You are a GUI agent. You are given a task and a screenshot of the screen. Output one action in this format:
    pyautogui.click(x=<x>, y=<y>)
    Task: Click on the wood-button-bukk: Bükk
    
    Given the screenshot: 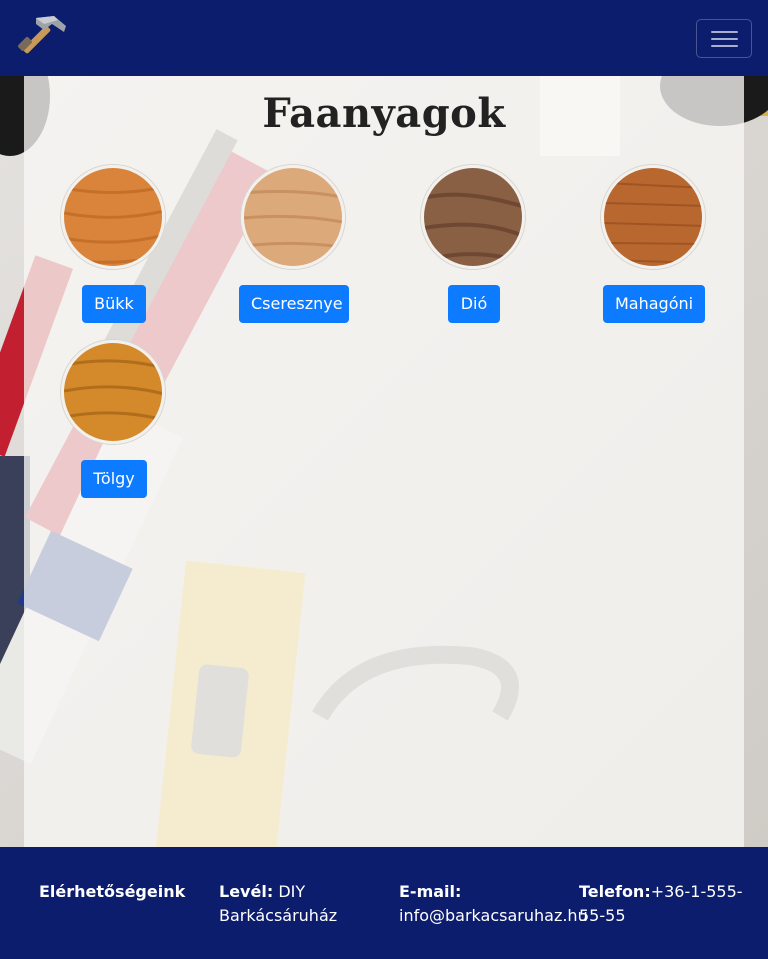 What is the action you would take?
    pyautogui.click(x=114, y=304)
    